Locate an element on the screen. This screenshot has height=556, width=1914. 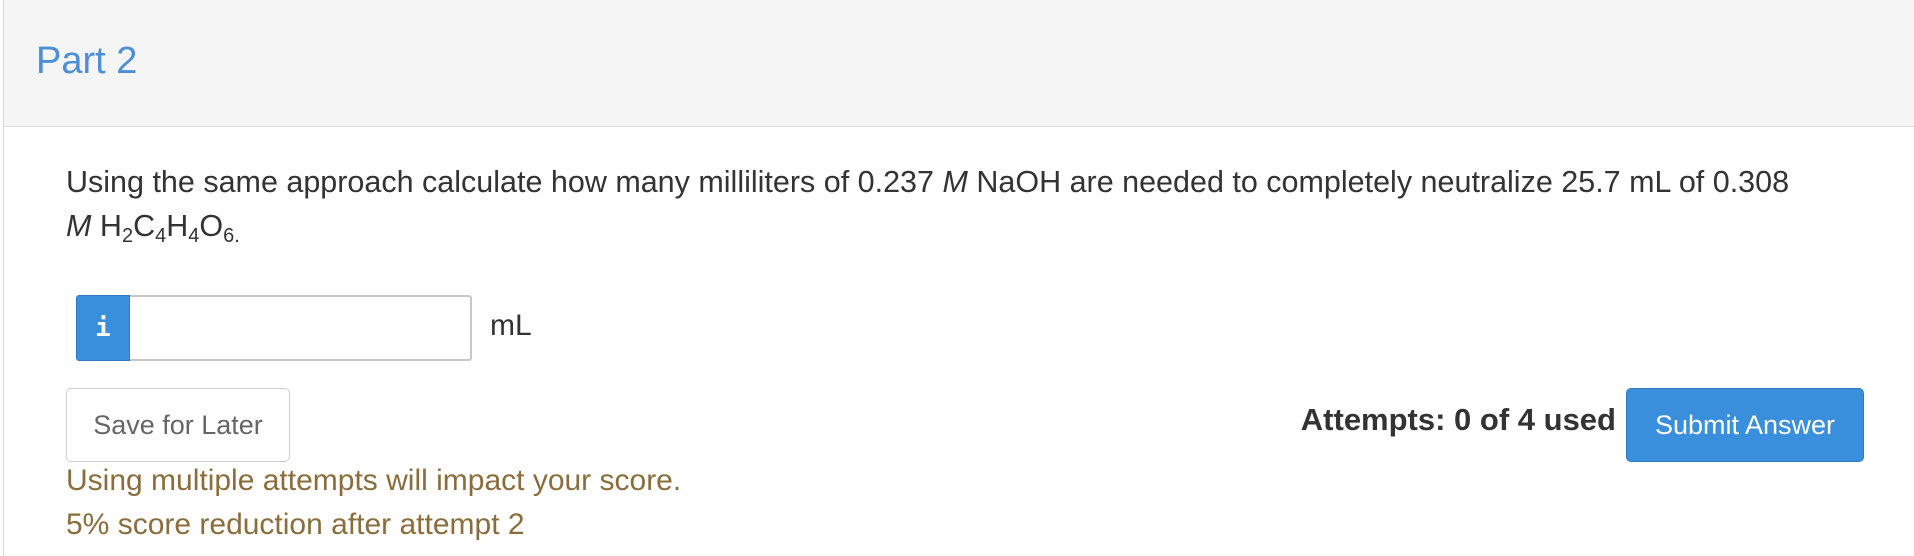
attempts-counter: Attempts: 0 of 4 used is located at coordinates (1458, 419).